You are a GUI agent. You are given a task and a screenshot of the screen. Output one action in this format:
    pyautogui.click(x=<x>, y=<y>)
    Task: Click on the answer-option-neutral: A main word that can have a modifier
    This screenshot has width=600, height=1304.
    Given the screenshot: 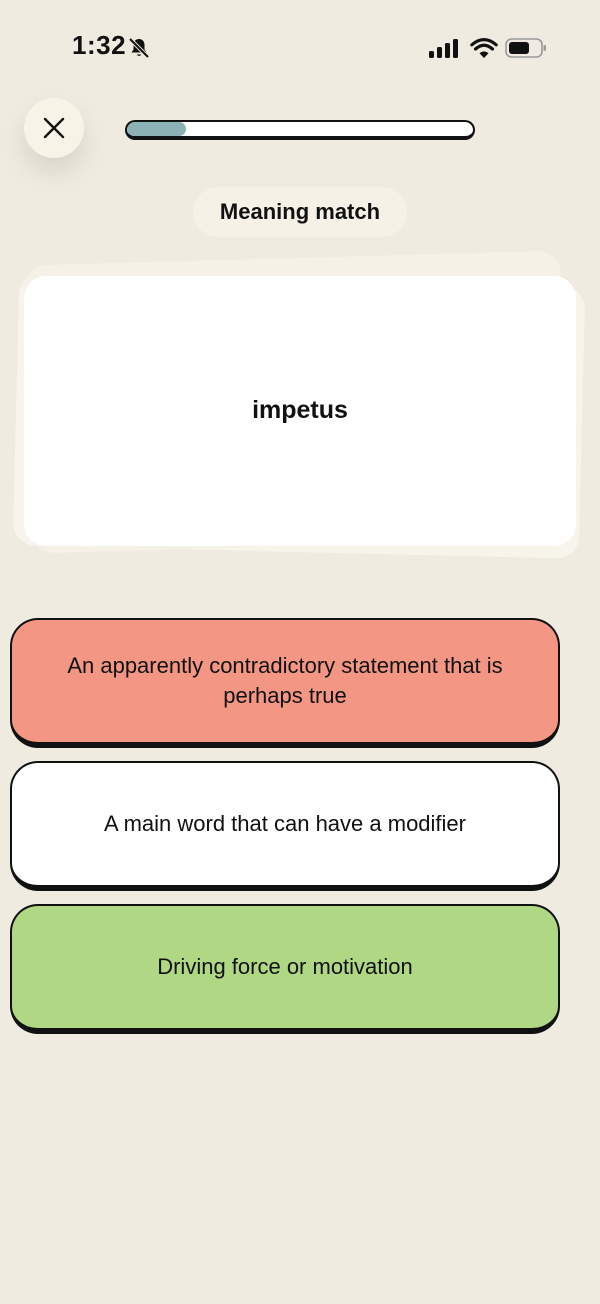 What is the action you would take?
    pyautogui.click(x=285, y=826)
    